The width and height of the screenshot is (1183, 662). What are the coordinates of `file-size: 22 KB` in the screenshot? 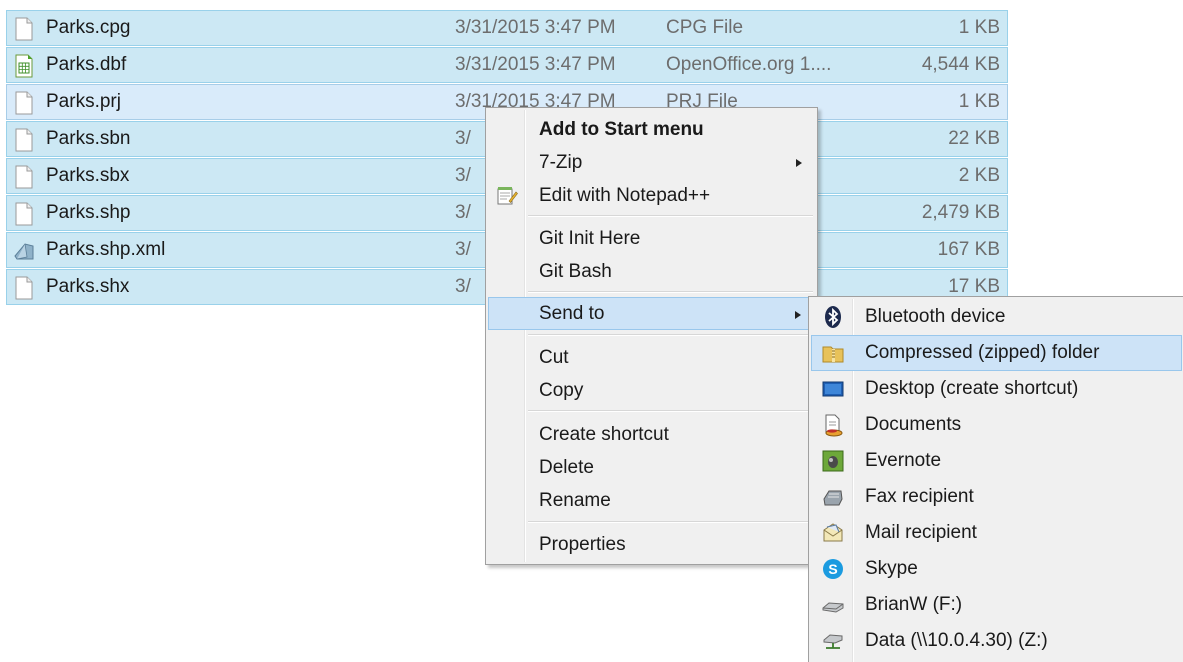 It's located at (974, 138).